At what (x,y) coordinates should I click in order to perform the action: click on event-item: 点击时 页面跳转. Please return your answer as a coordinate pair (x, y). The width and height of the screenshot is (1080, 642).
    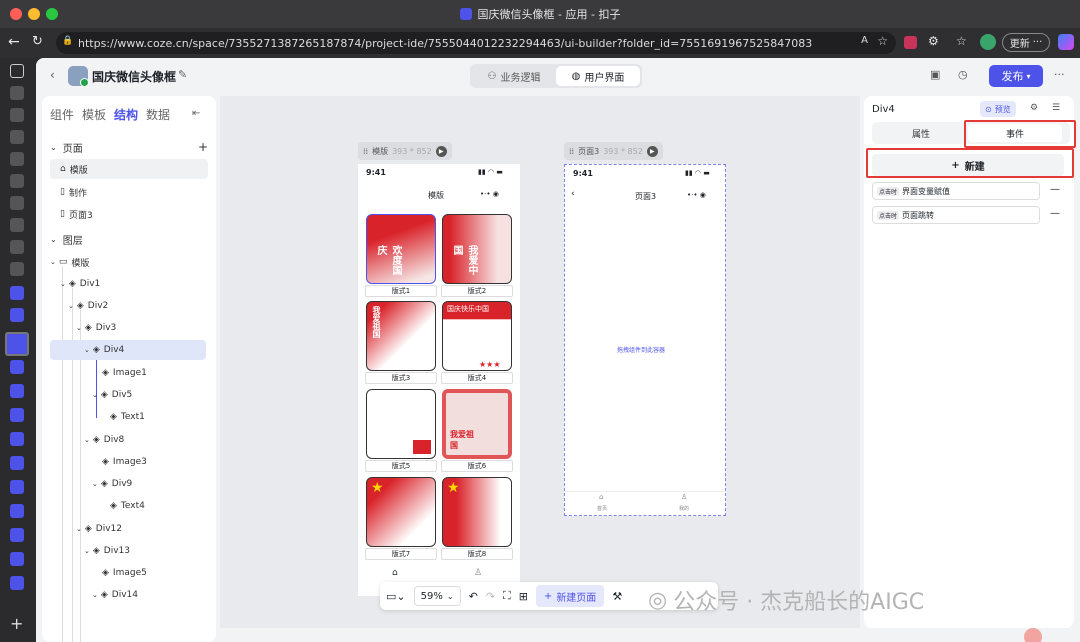
    Looking at the image, I should click on (956, 215).